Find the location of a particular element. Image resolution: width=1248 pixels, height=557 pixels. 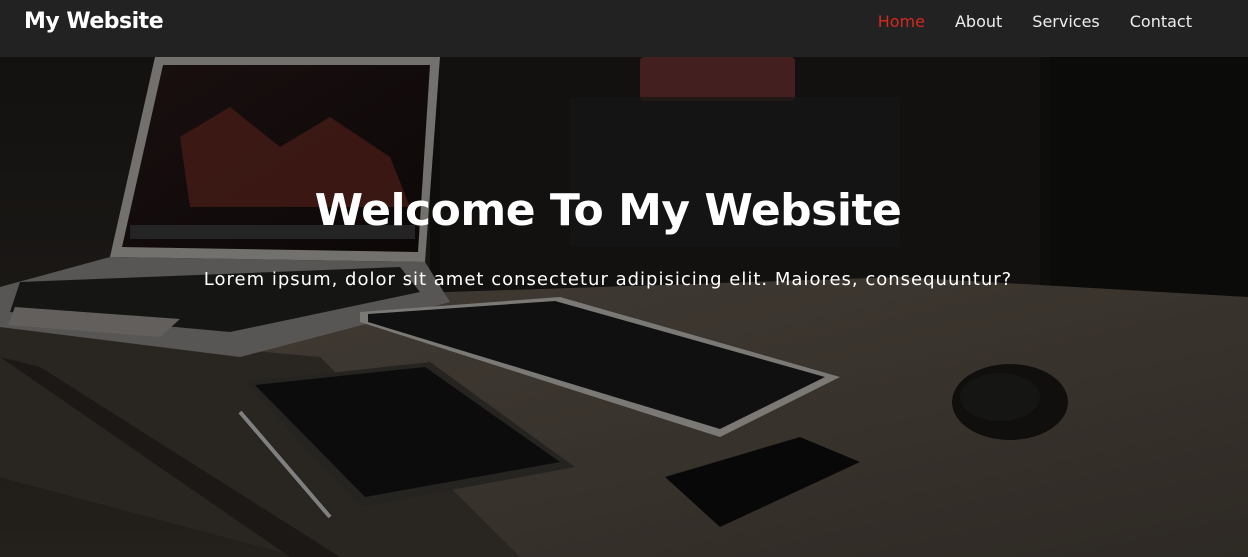

nav-links: Home About Services Contact is located at coordinates (1035, 21).